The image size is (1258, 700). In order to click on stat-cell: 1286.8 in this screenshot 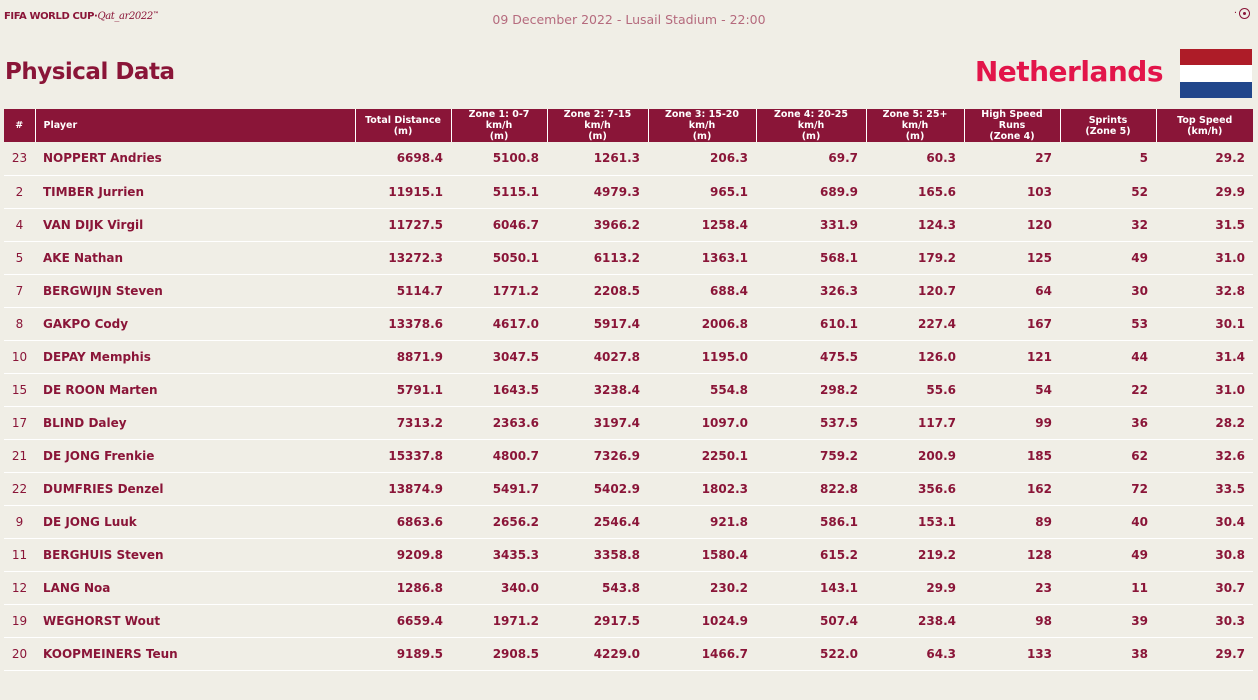, I will do `click(403, 588)`.